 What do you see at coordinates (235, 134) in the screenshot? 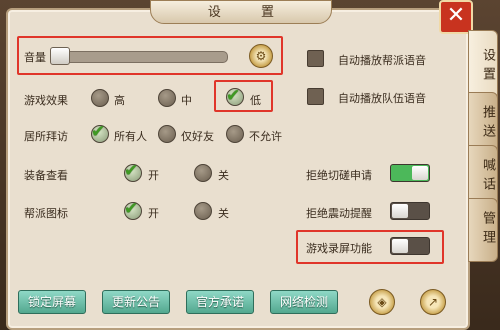
I see `home-visit-none-radio` at bounding box center [235, 134].